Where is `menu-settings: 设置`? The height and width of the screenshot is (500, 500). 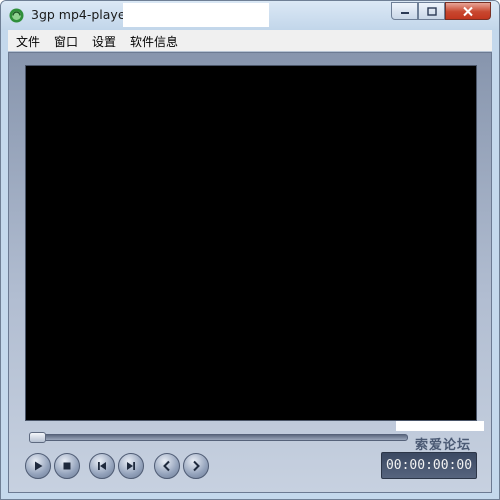
menu-settings: 设置 is located at coordinates (104, 41).